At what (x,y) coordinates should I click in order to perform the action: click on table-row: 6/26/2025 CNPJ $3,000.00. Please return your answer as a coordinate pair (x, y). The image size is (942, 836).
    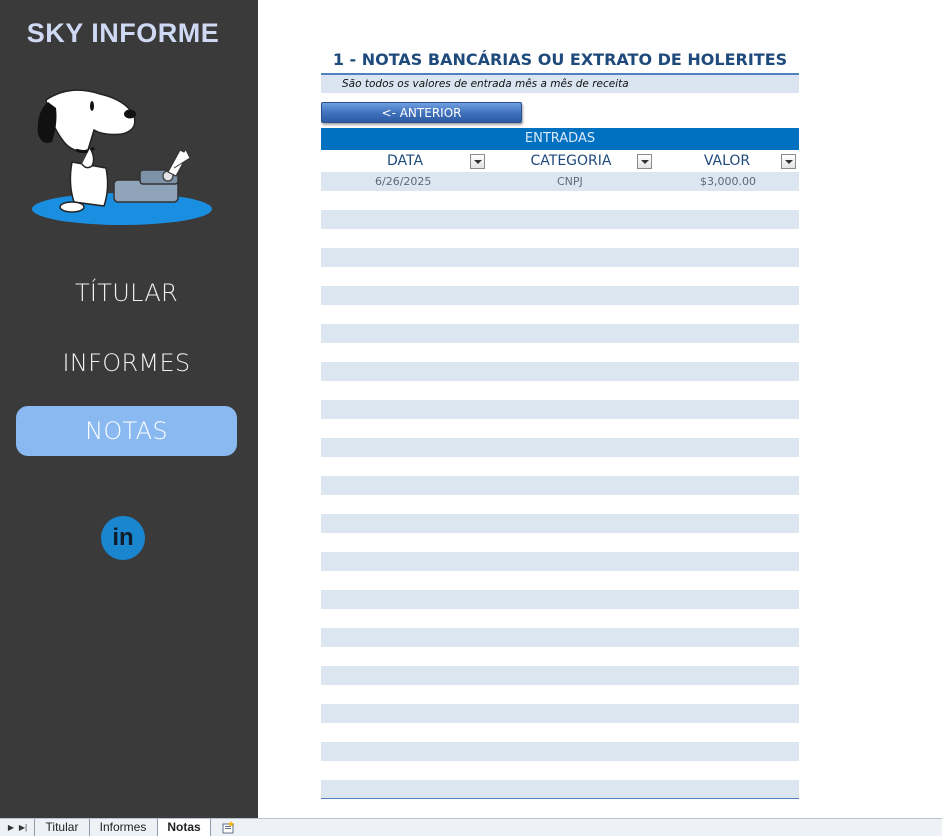
    Looking at the image, I should click on (560, 181).